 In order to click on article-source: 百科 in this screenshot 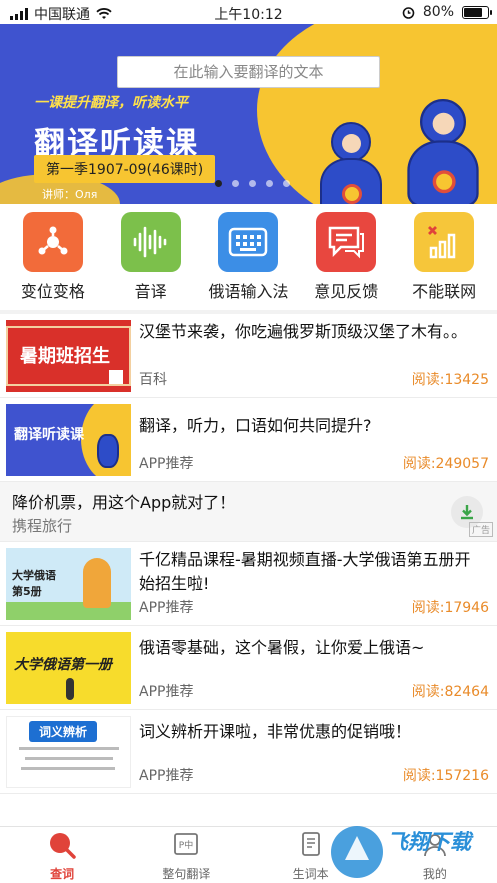, I will do `click(153, 380)`.